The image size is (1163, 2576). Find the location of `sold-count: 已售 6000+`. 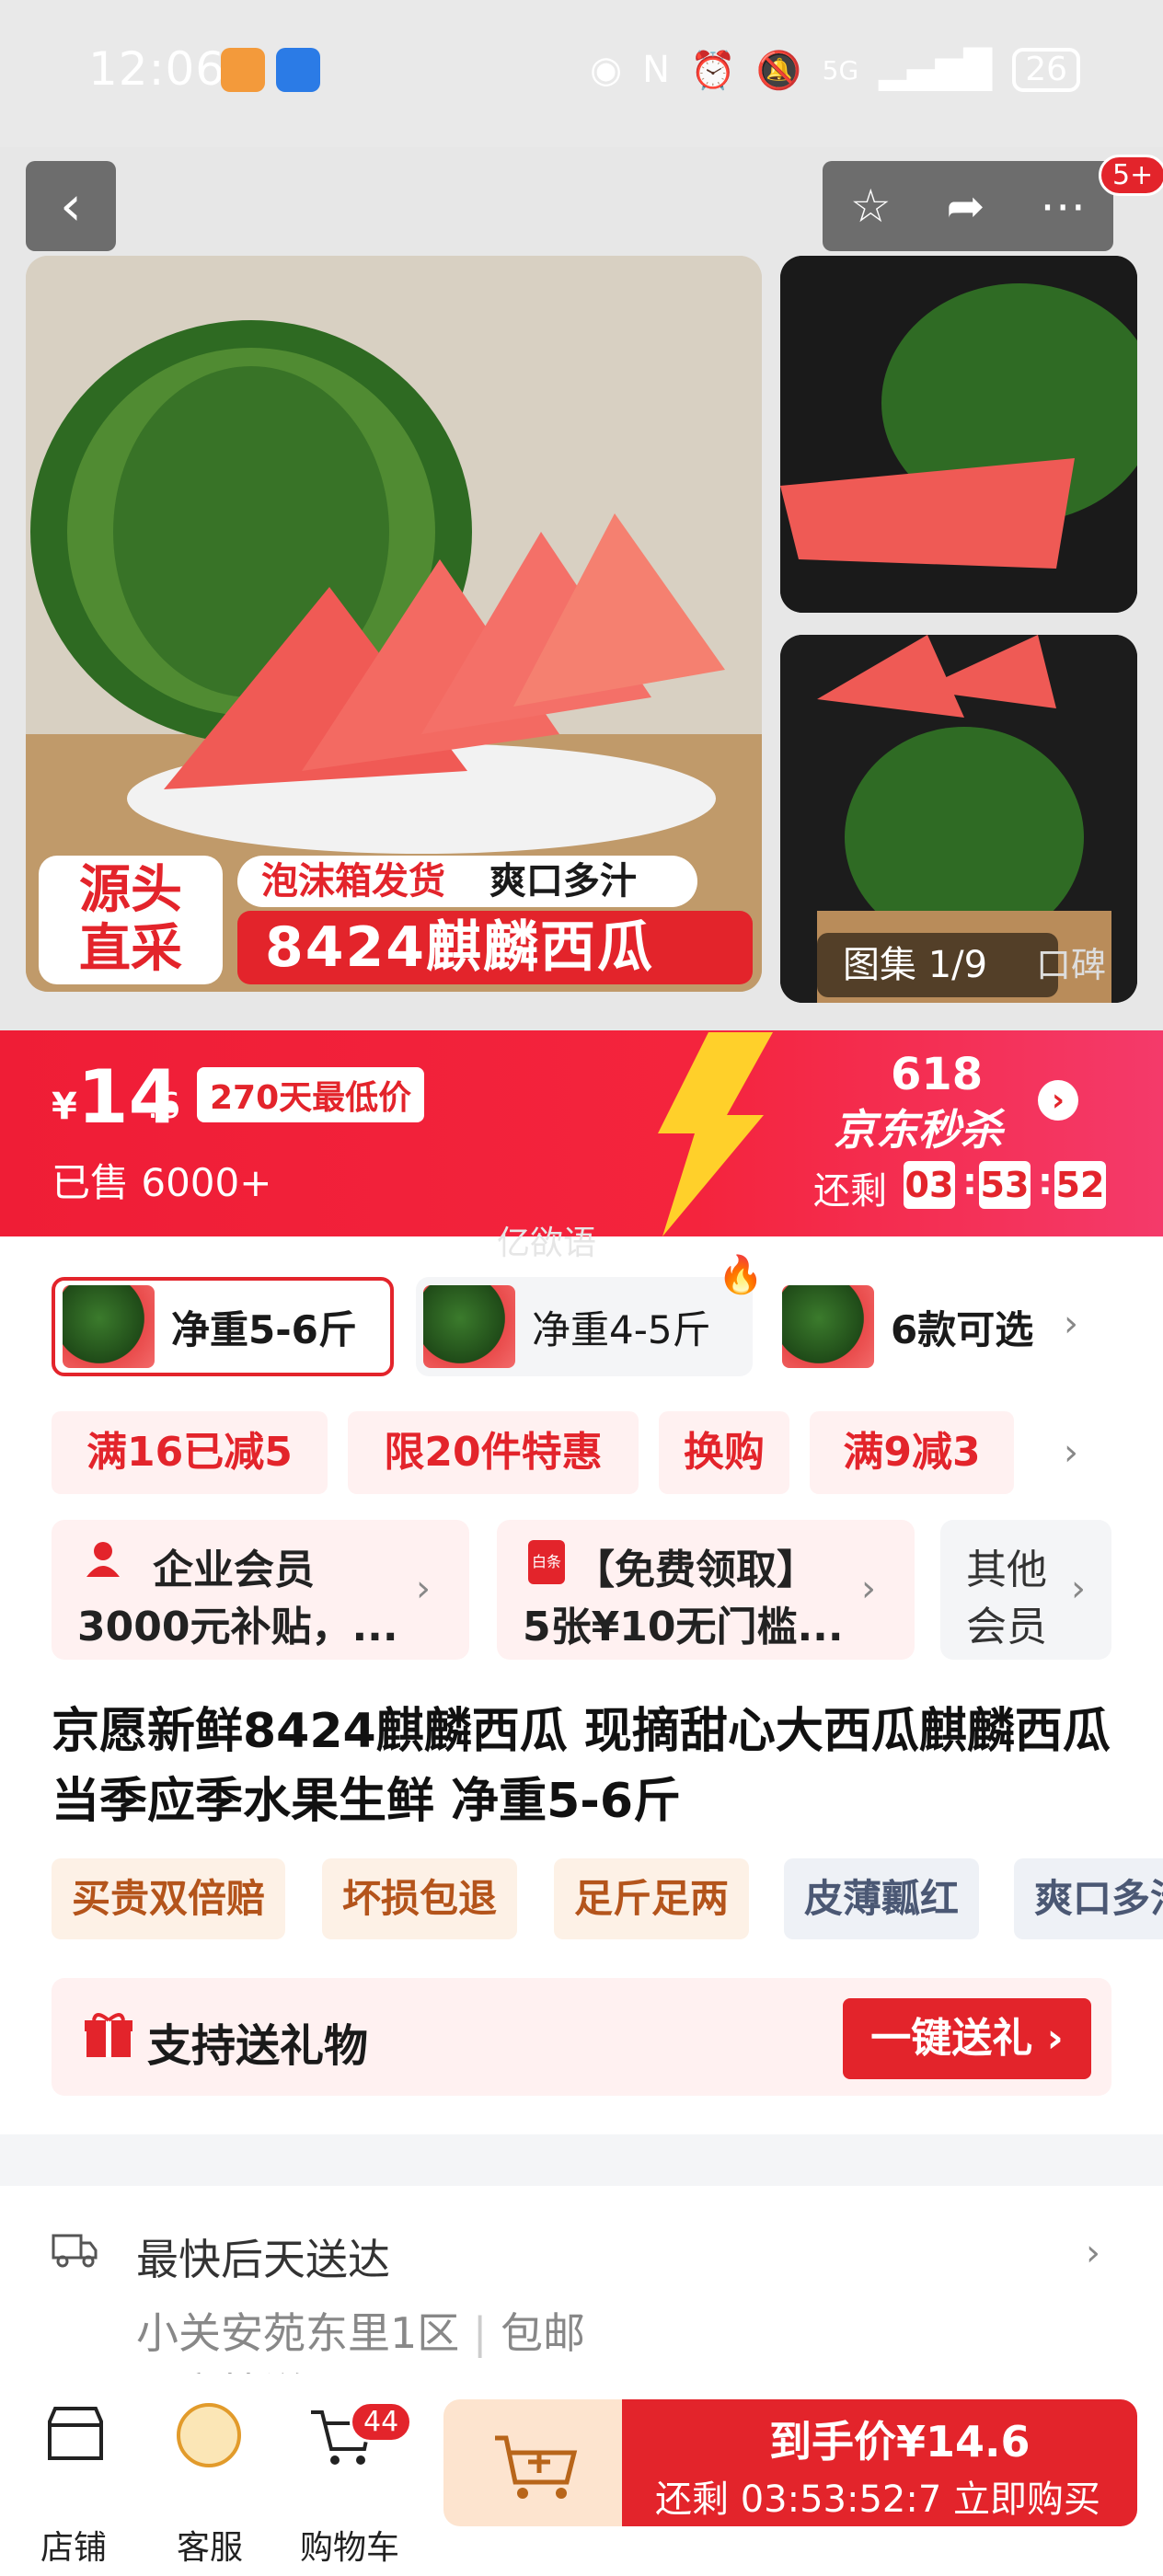

sold-count: 已售 6000+ is located at coordinates (162, 1182).